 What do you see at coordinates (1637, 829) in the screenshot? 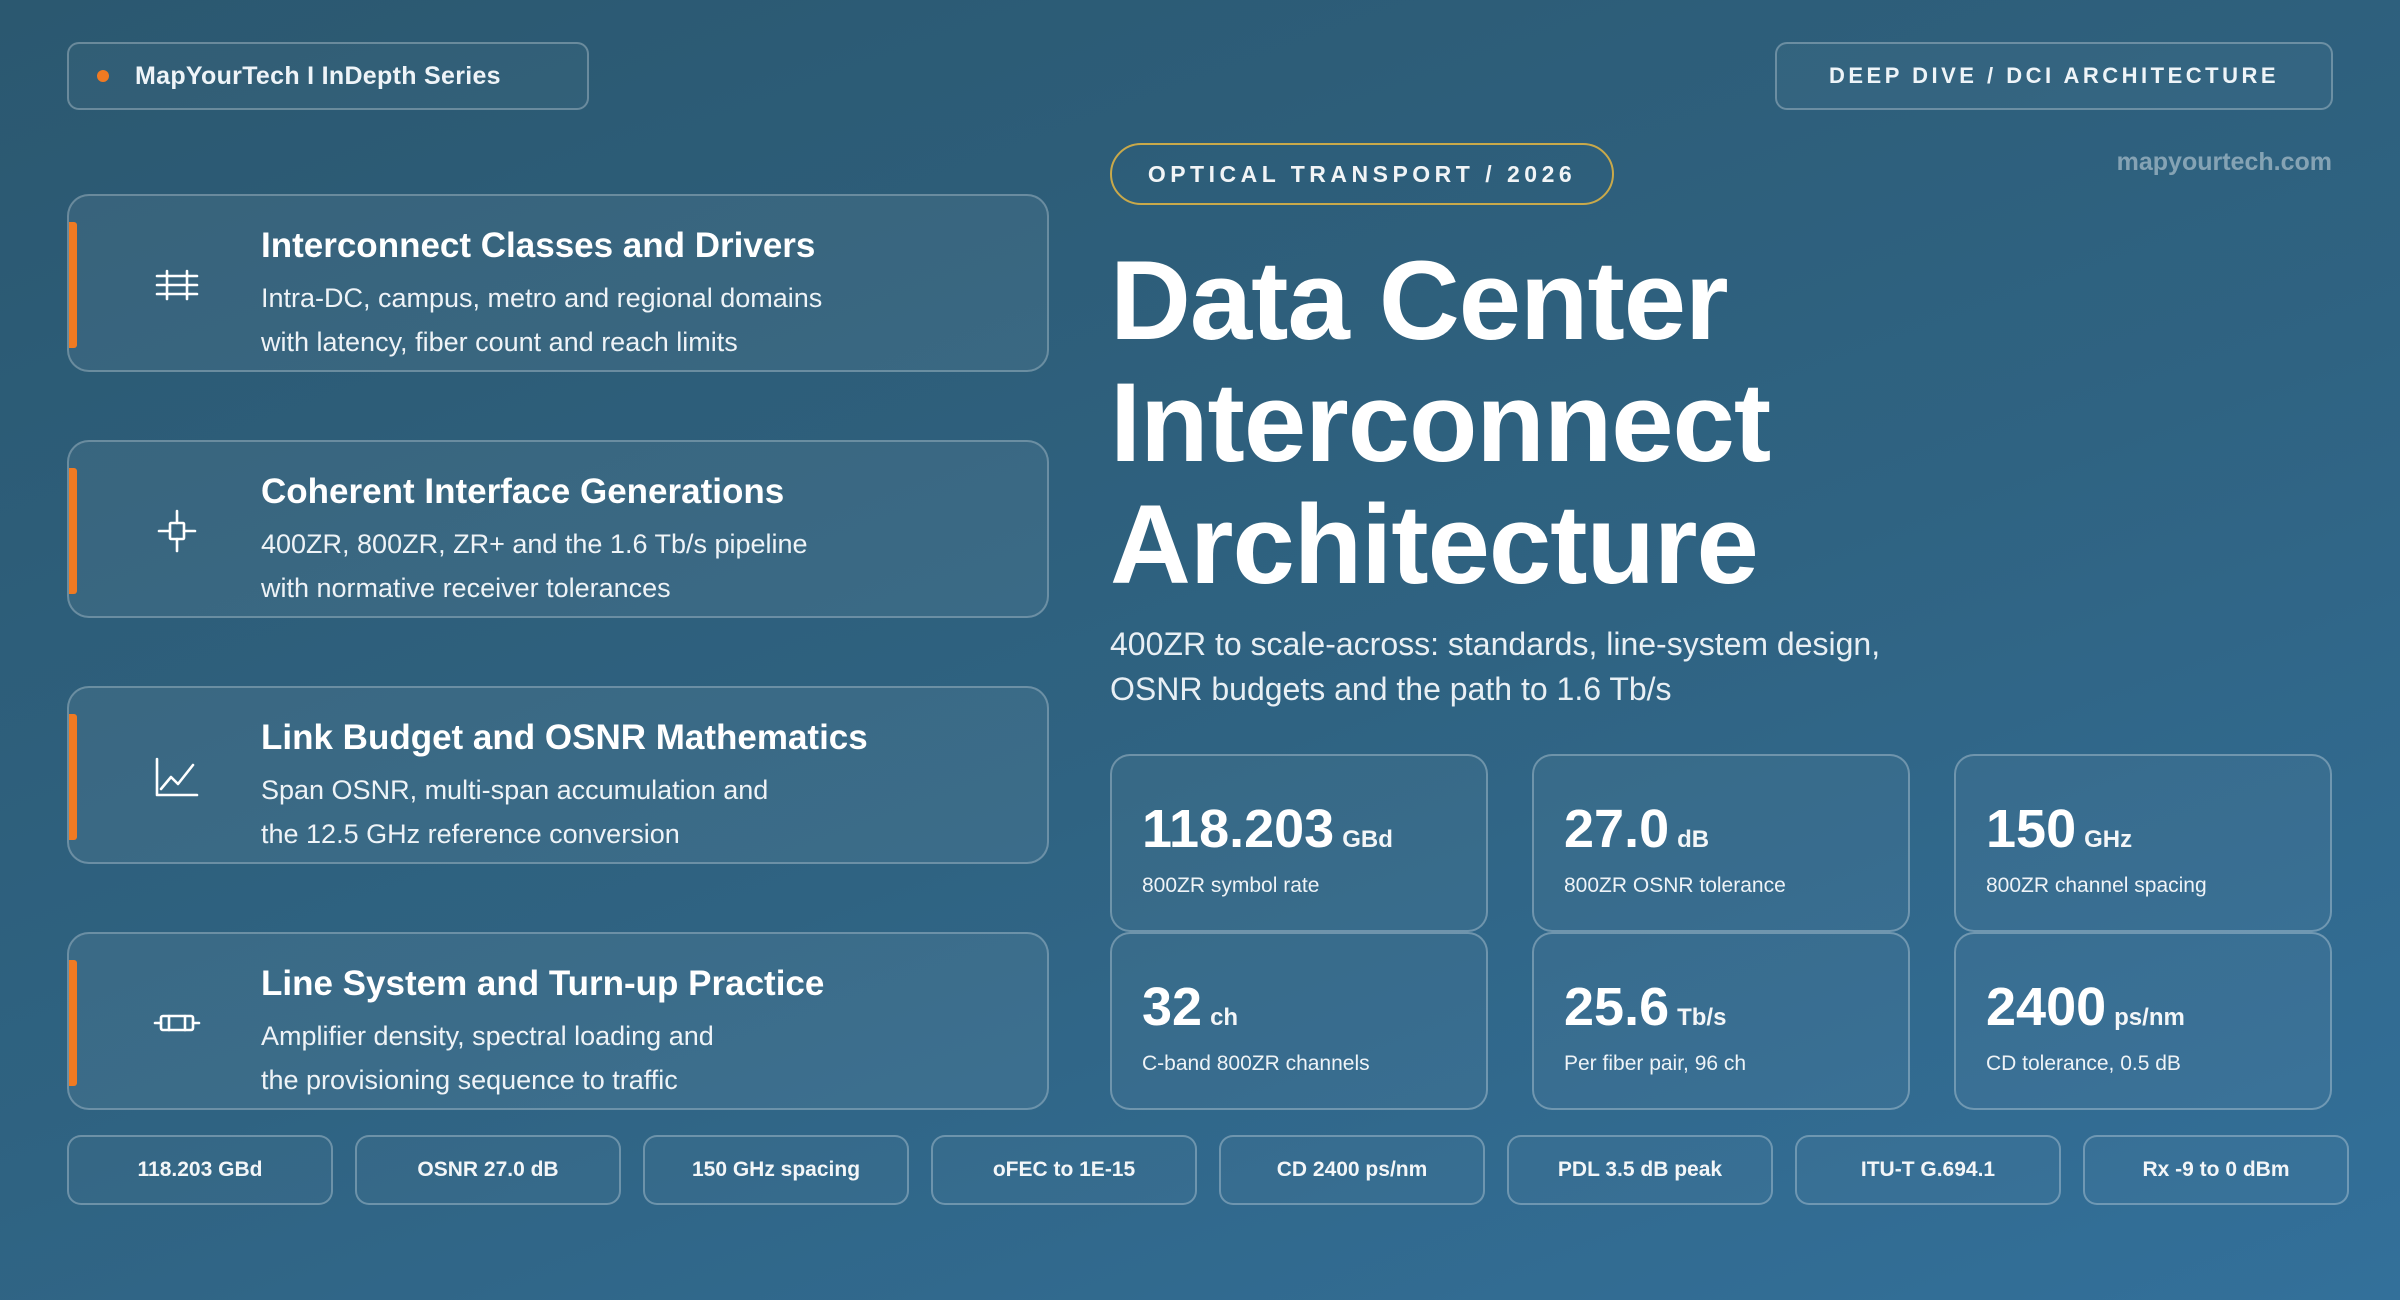
I see `stat-value: 27.0 dB` at bounding box center [1637, 829].